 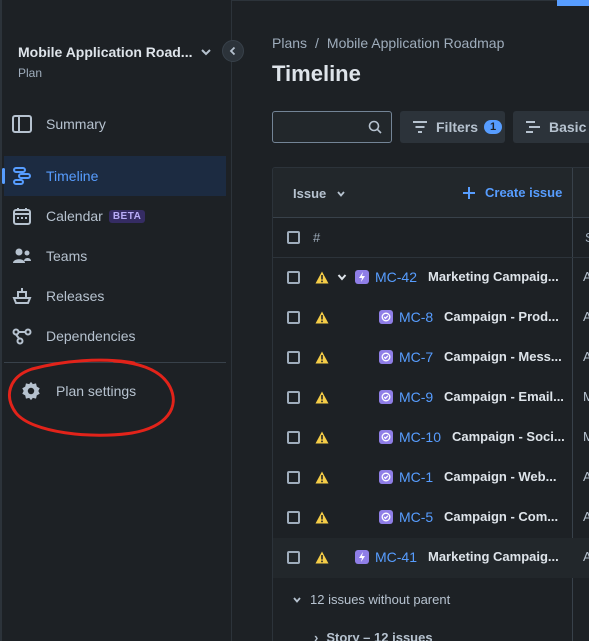 I want to click on plan-settings-link: Plan settings, so click(x=78, y=391).